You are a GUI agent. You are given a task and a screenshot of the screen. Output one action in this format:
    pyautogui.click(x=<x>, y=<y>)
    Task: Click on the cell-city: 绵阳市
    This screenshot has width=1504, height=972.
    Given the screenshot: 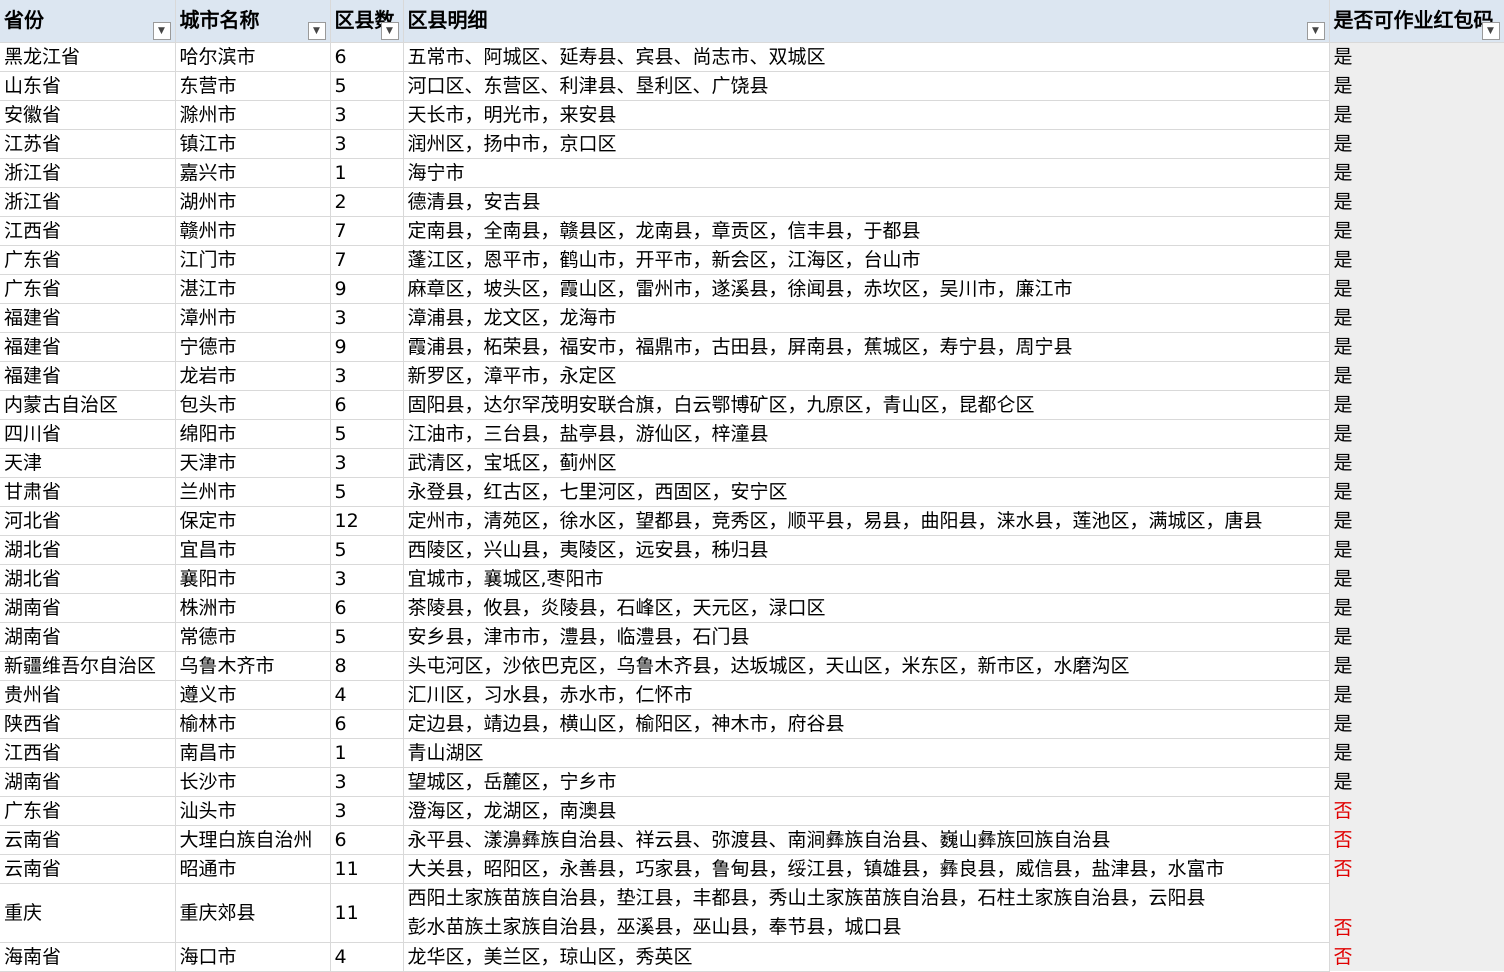 What is the action you would take?
    pyautogui.click(x=253, y=434)
    